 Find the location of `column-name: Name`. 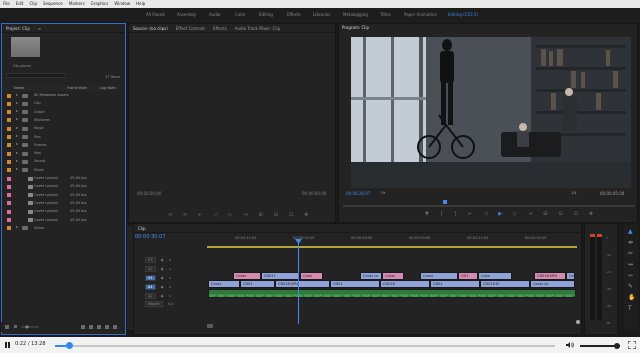

column-name: Name is located at coordinates (19, 88).